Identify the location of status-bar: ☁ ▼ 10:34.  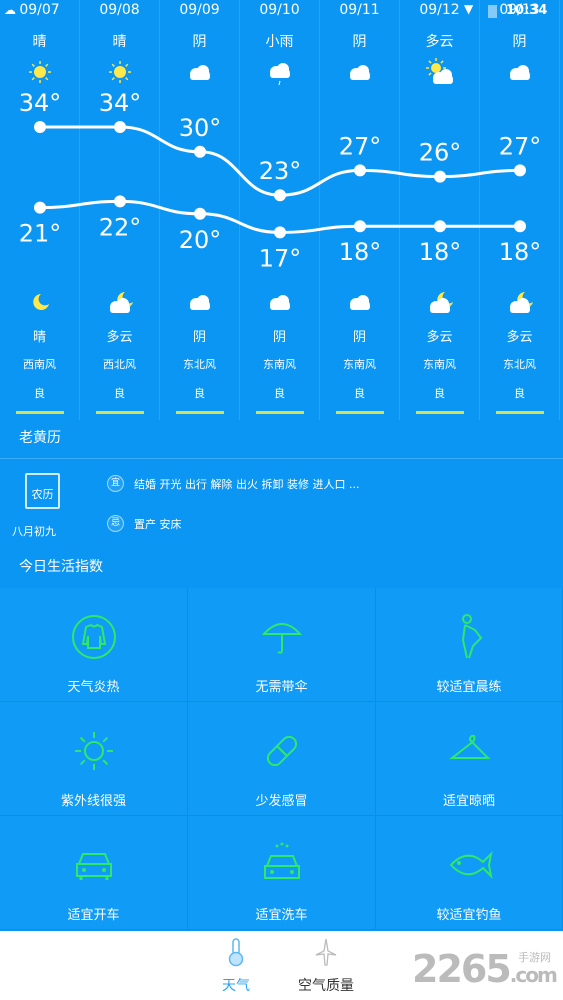
(281, 12).